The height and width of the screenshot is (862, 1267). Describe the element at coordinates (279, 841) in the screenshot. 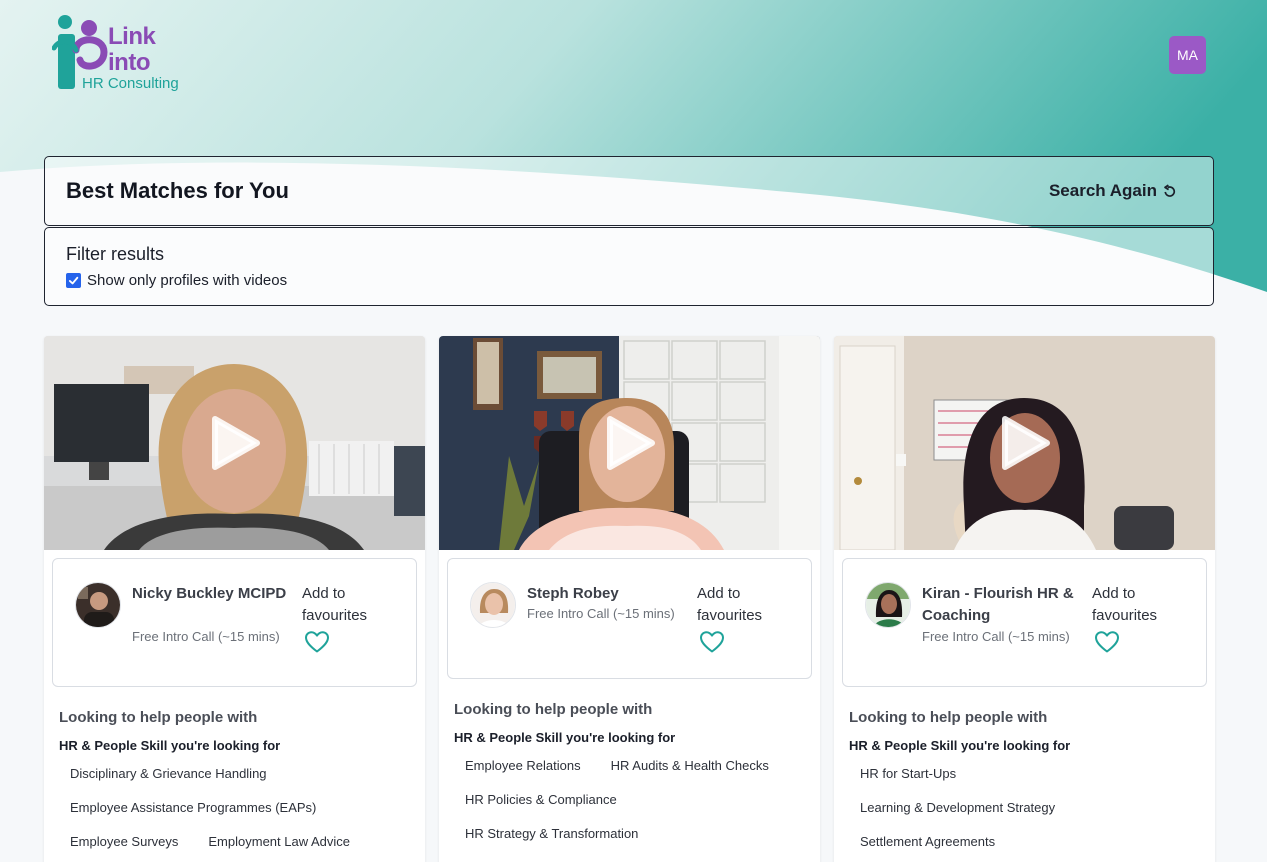

I see `skill-tag: Employment Law Advice` at that location.